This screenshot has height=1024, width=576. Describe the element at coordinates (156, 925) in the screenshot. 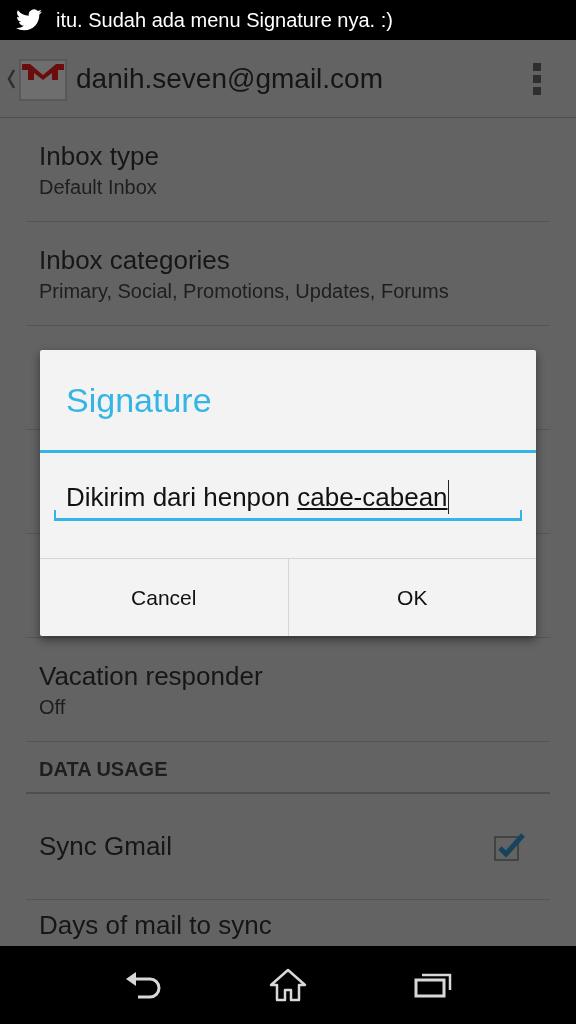

I see `setting-title: Days of mail to sync` at that location.